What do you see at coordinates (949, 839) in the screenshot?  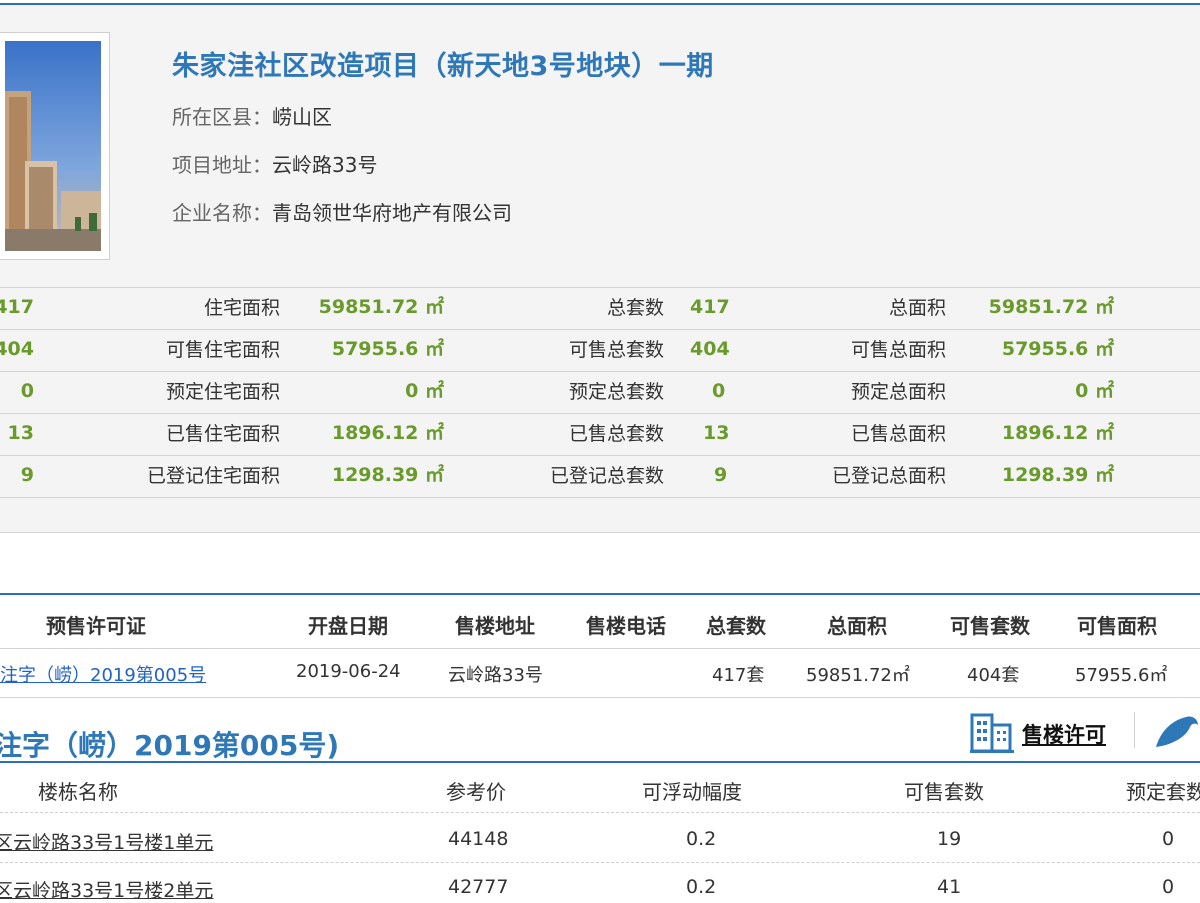 I see `building-available: 19` at bounding box center [949, 839].